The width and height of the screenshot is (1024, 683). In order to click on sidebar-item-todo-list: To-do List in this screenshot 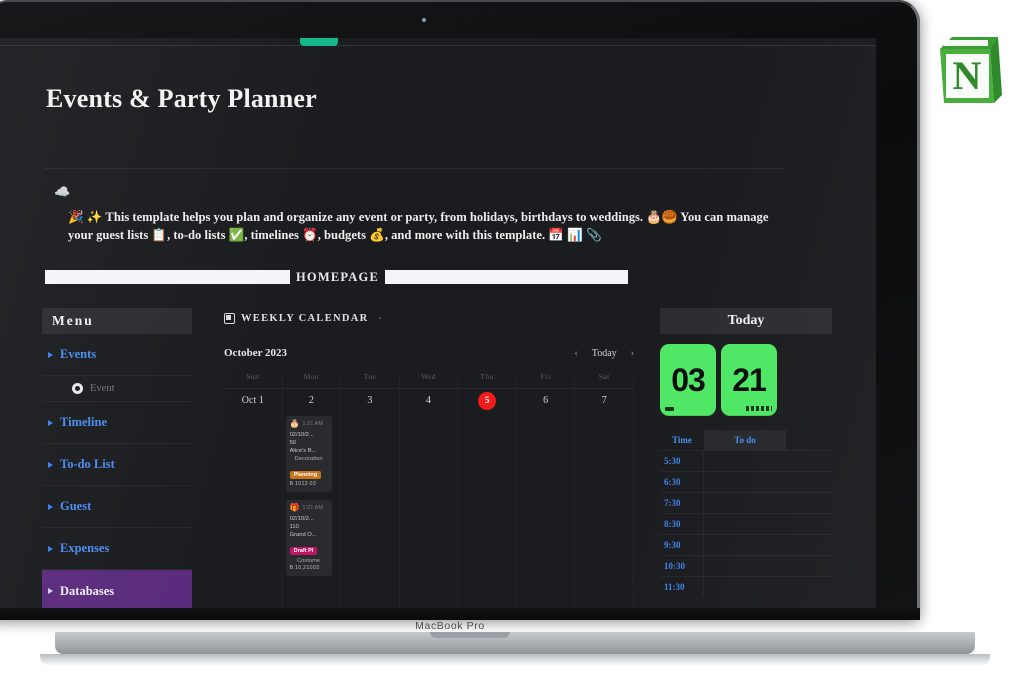, I will do `click(117, 465)`.